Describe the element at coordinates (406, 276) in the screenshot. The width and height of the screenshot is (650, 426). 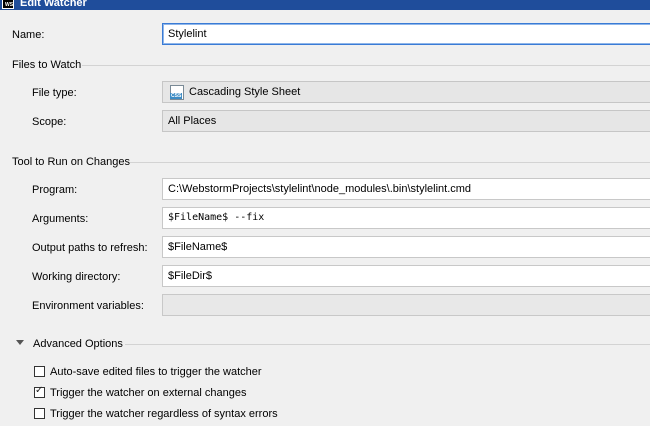
I see `working-directory-input: $FileDir$` at that location.